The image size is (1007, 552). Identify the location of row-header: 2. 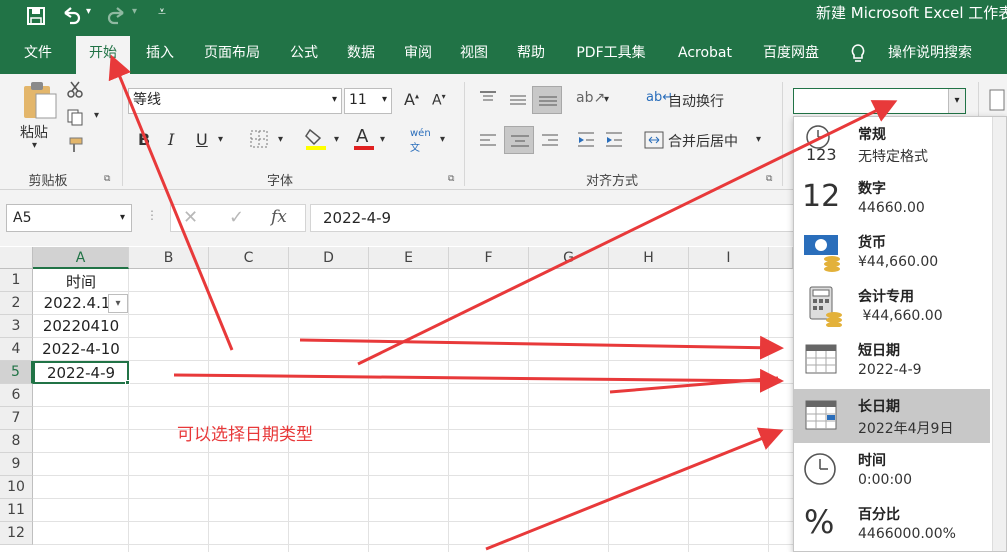
(16, 303).